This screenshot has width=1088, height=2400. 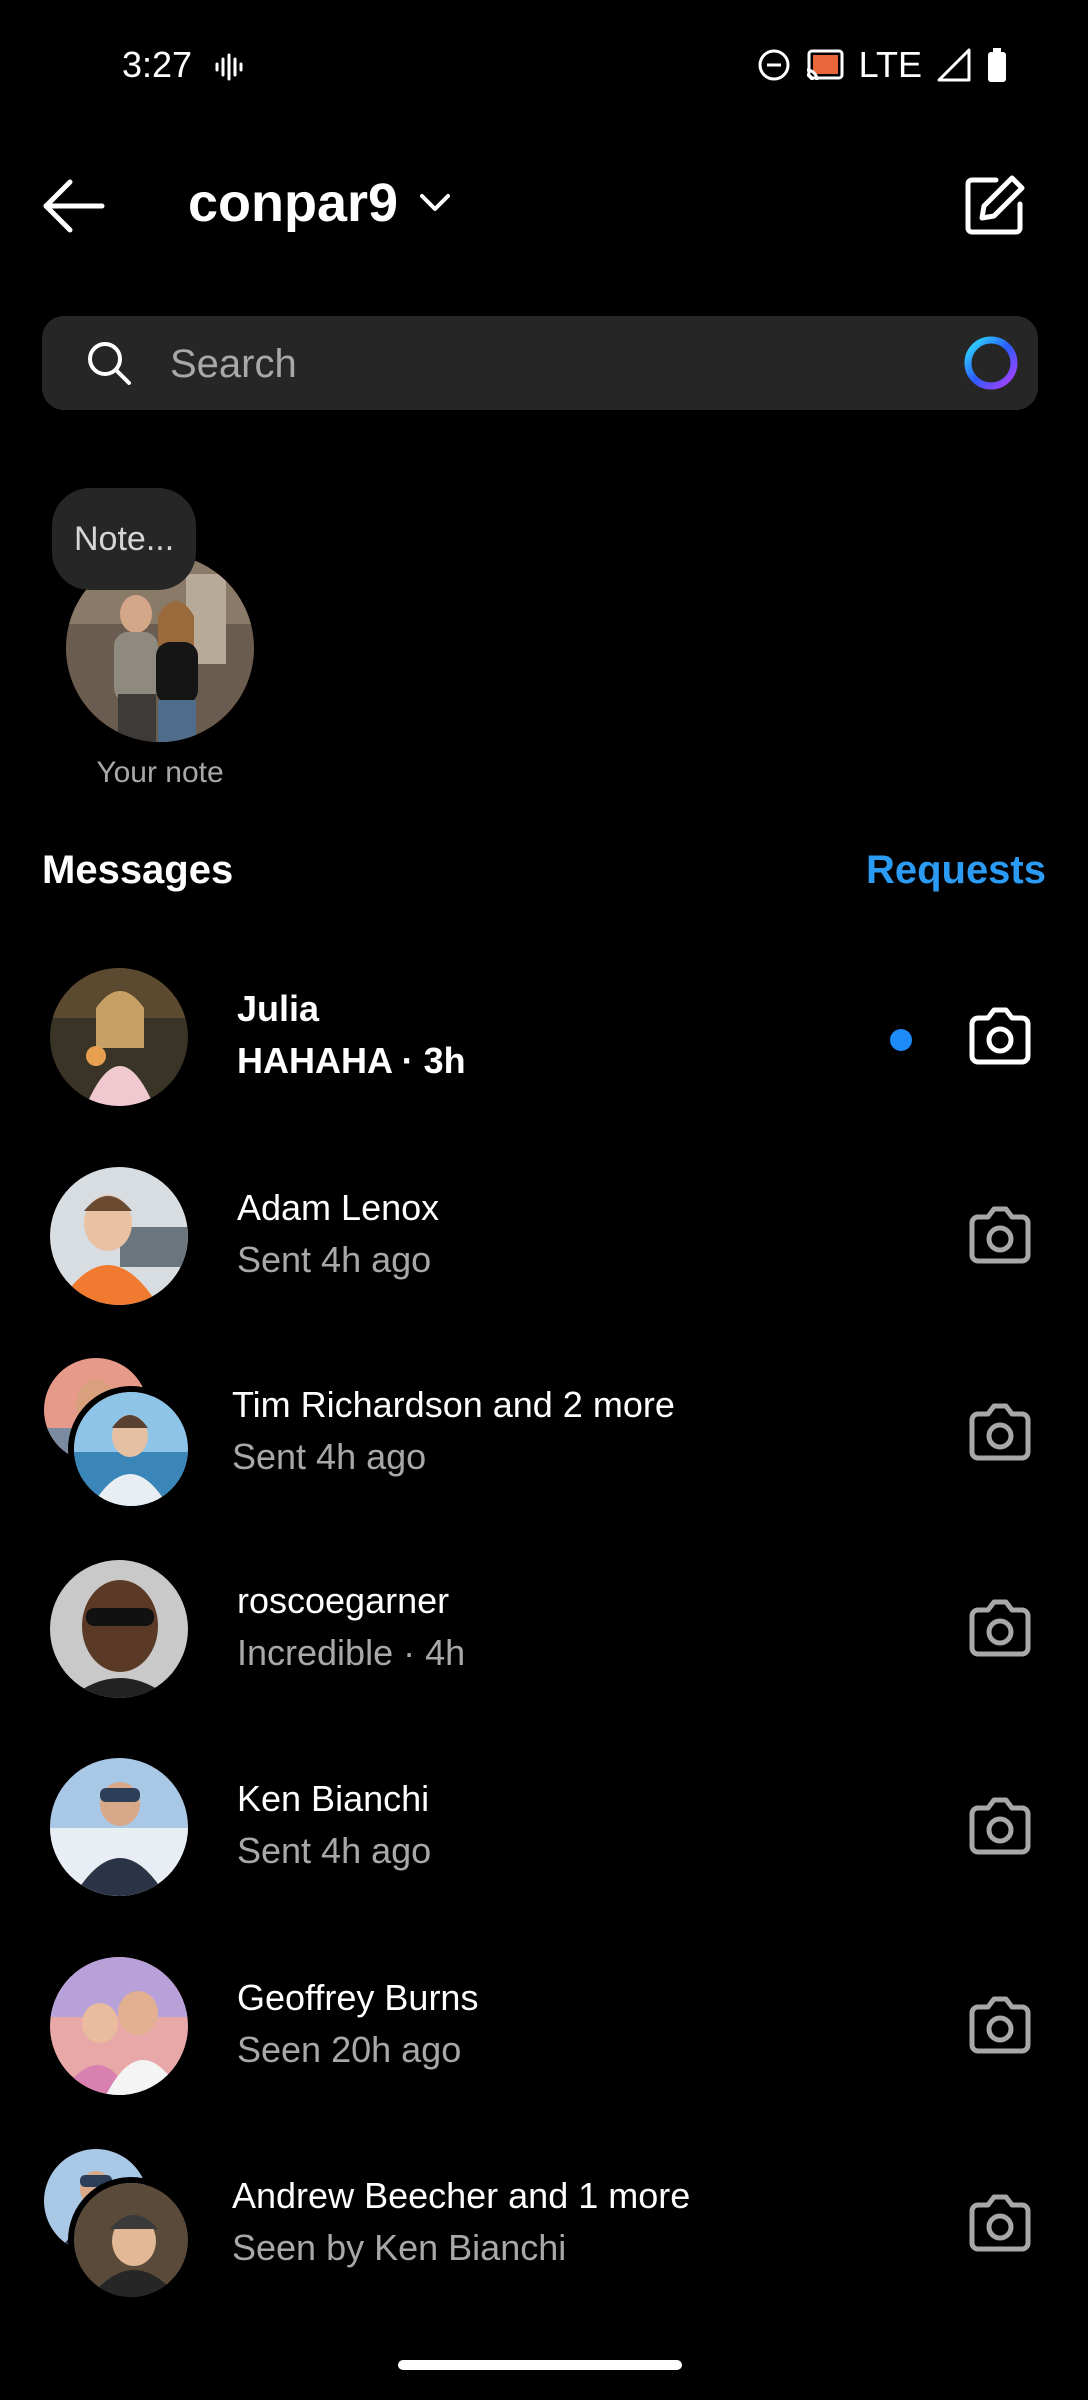 I want to click on conversation-name: Tim Richardson and 2 more, so click(x=453, y=1404).